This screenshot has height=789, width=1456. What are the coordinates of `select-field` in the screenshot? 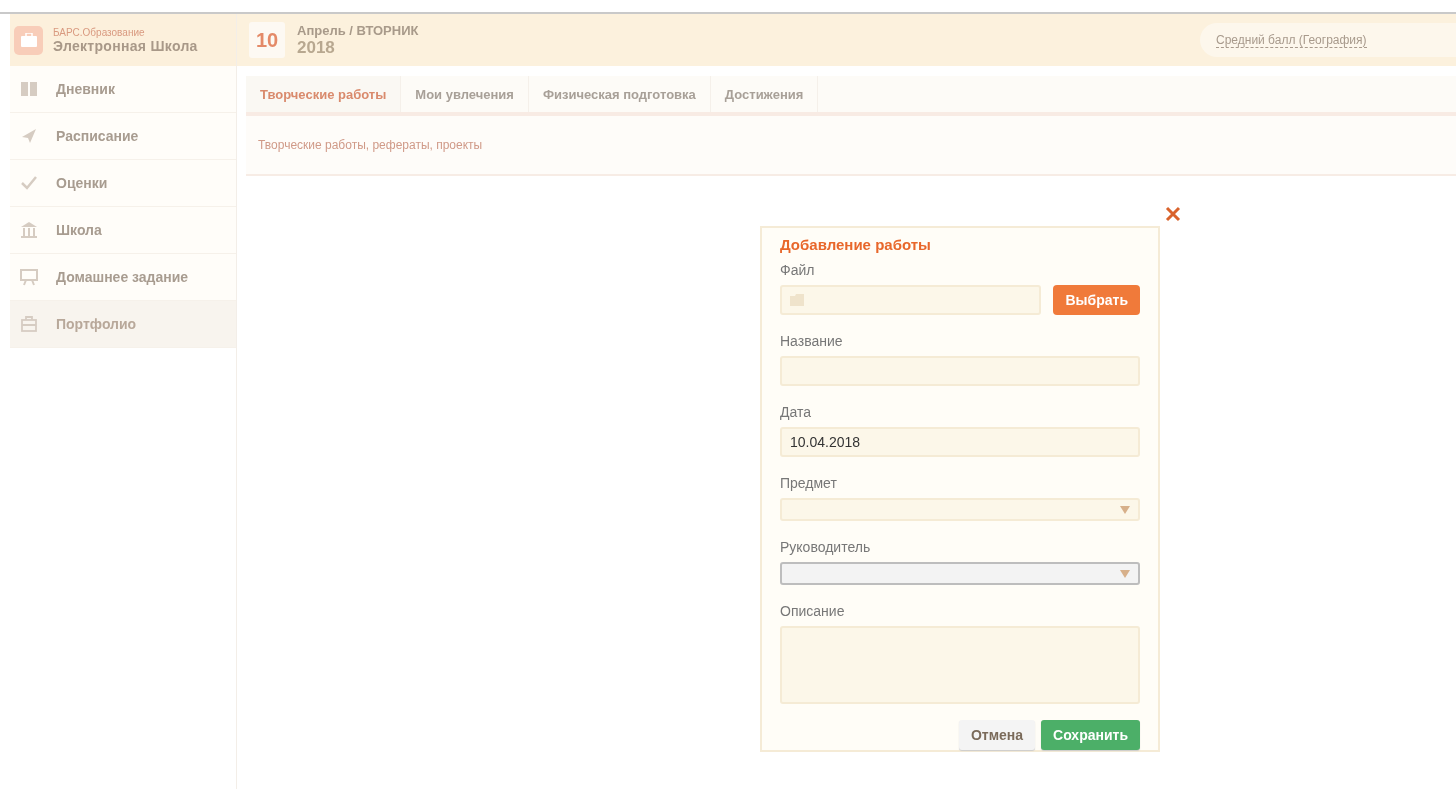 It's located at (960, 573).